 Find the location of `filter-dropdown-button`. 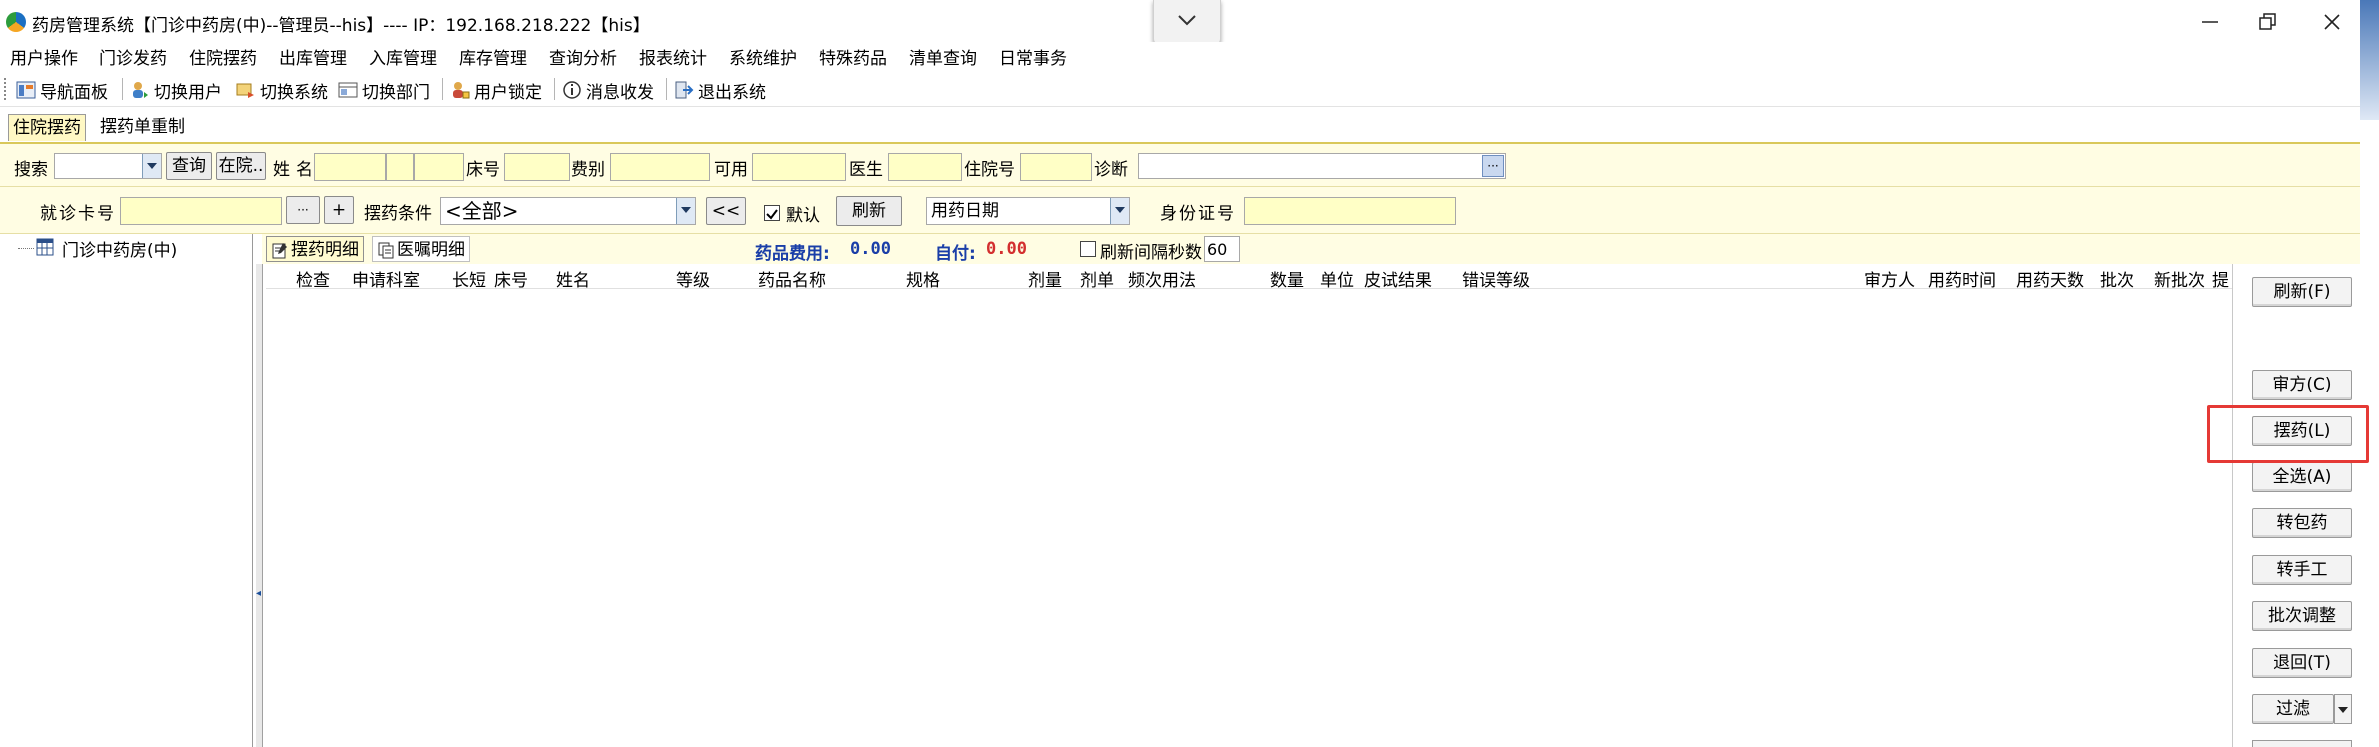

filter-dropdown-button is located at coordinates (2343, 709).